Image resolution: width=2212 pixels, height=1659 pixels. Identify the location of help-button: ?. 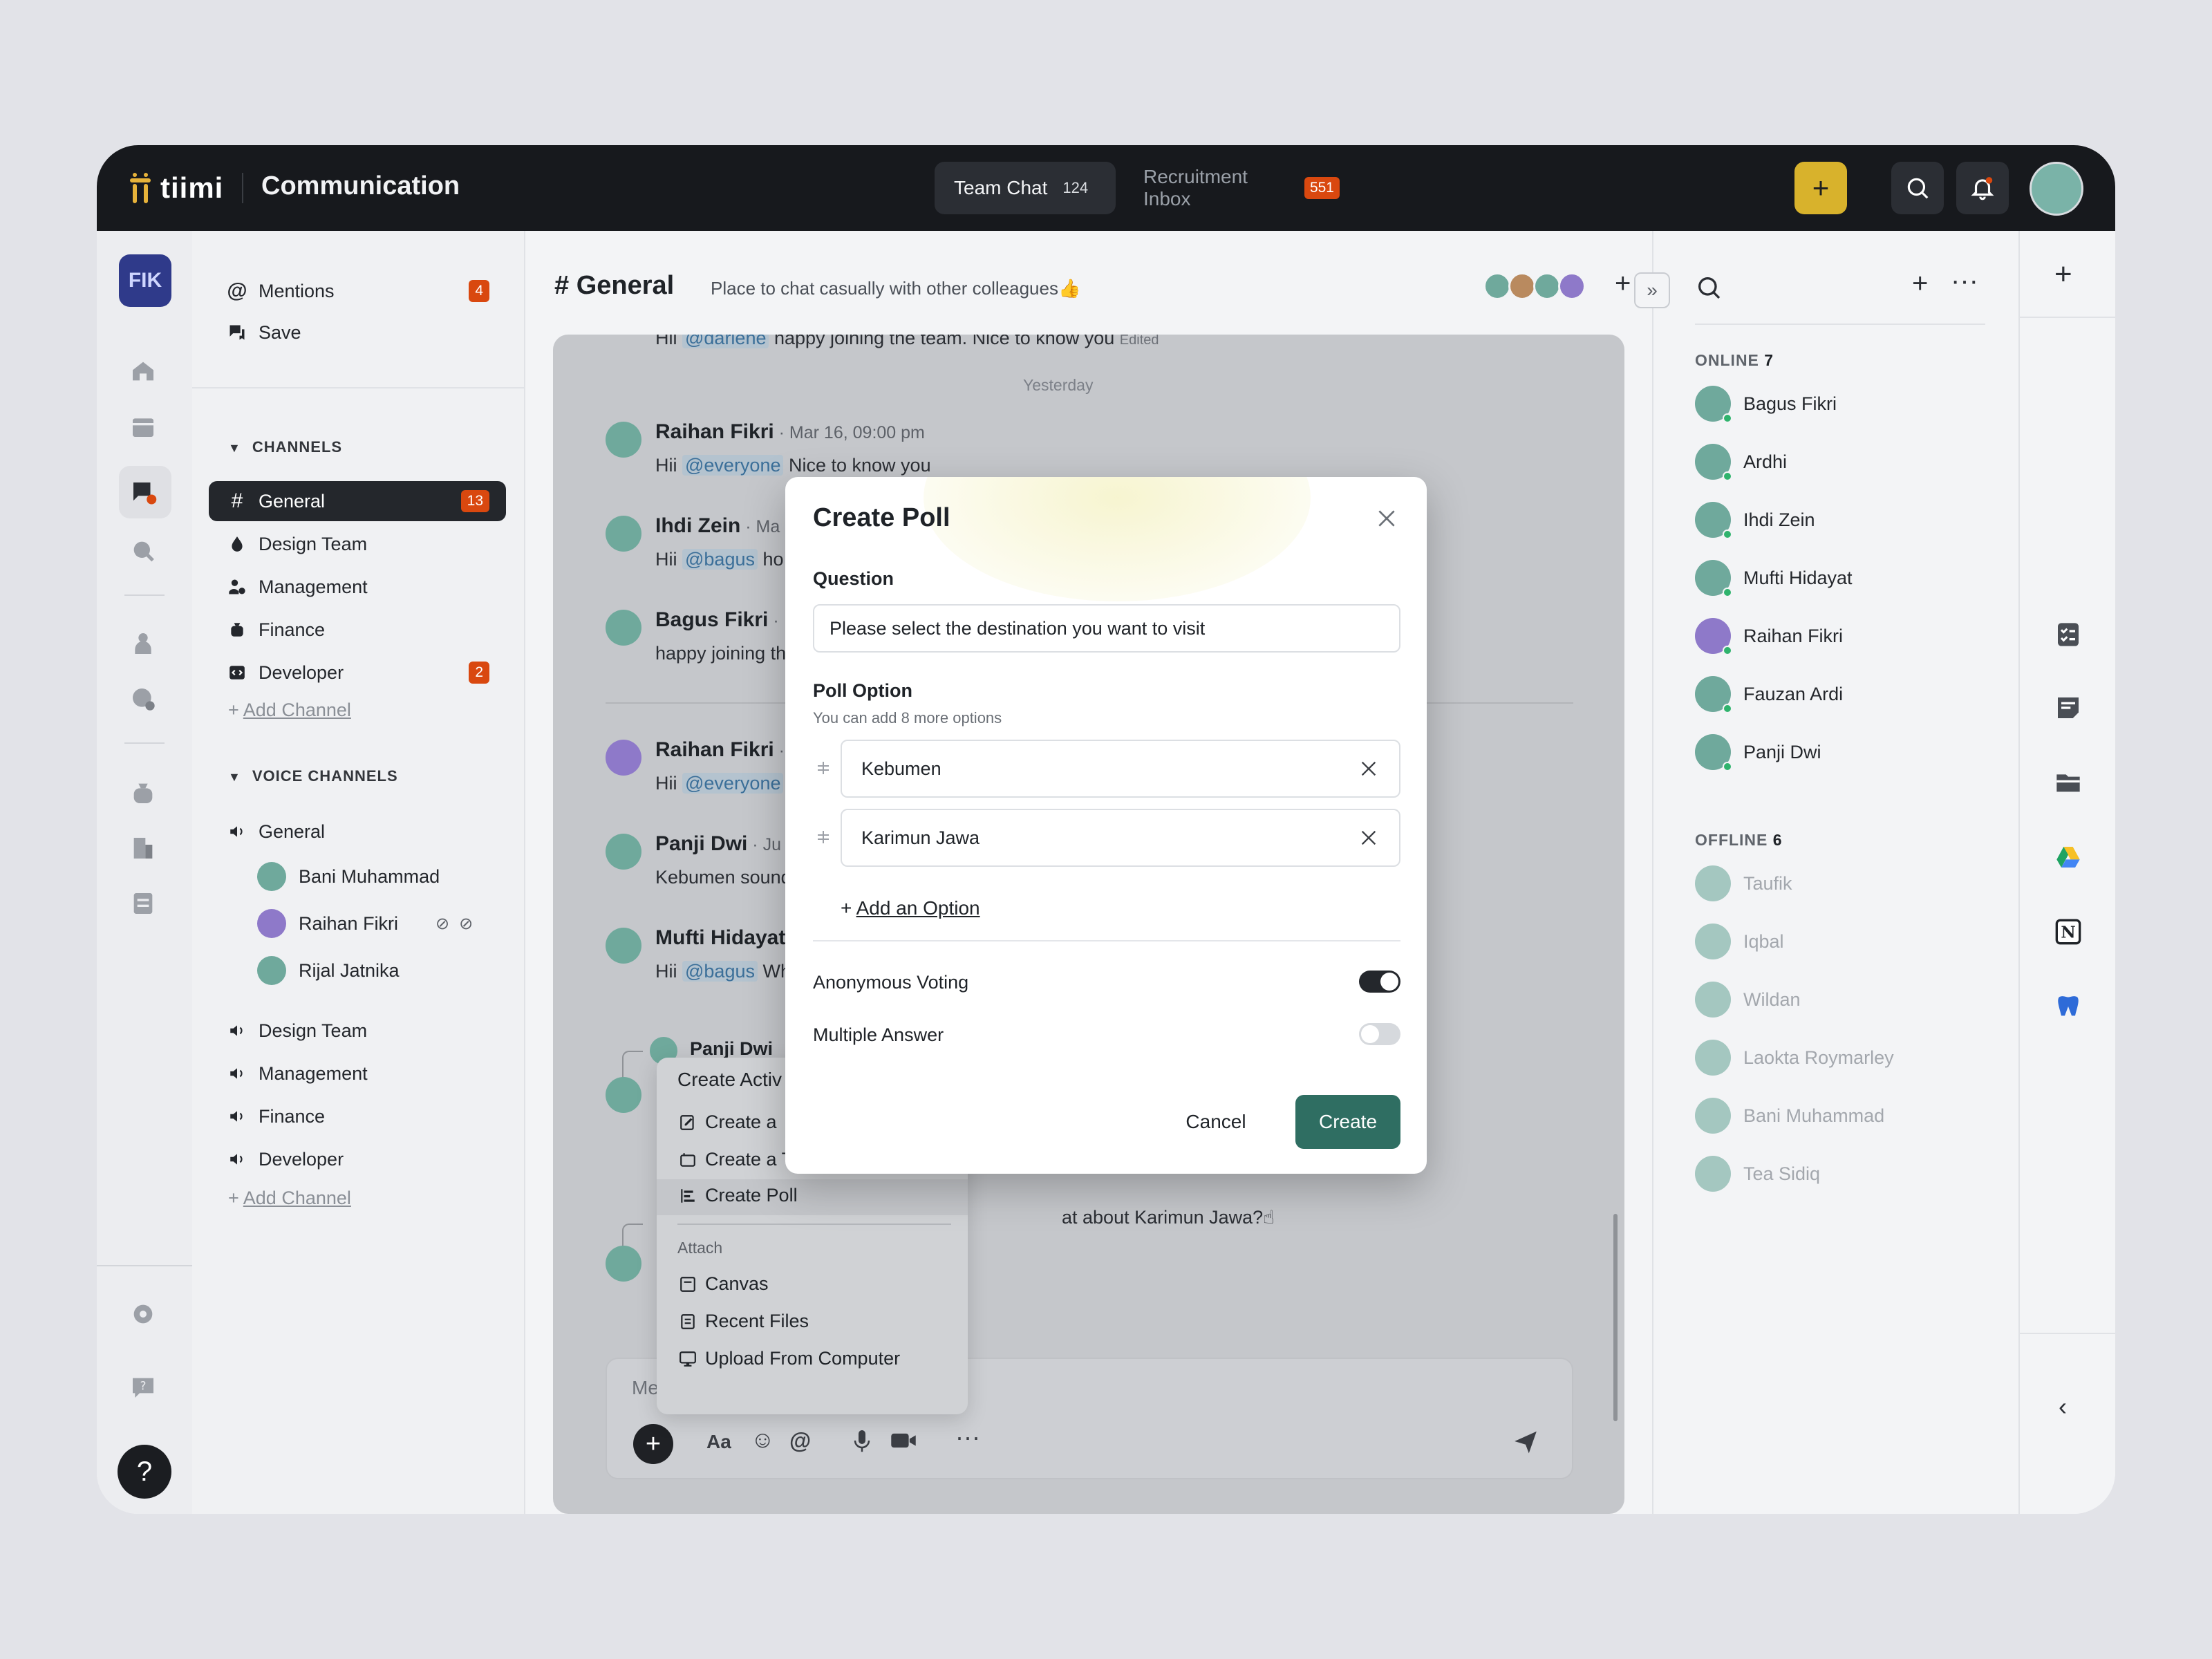
(144, 1472).